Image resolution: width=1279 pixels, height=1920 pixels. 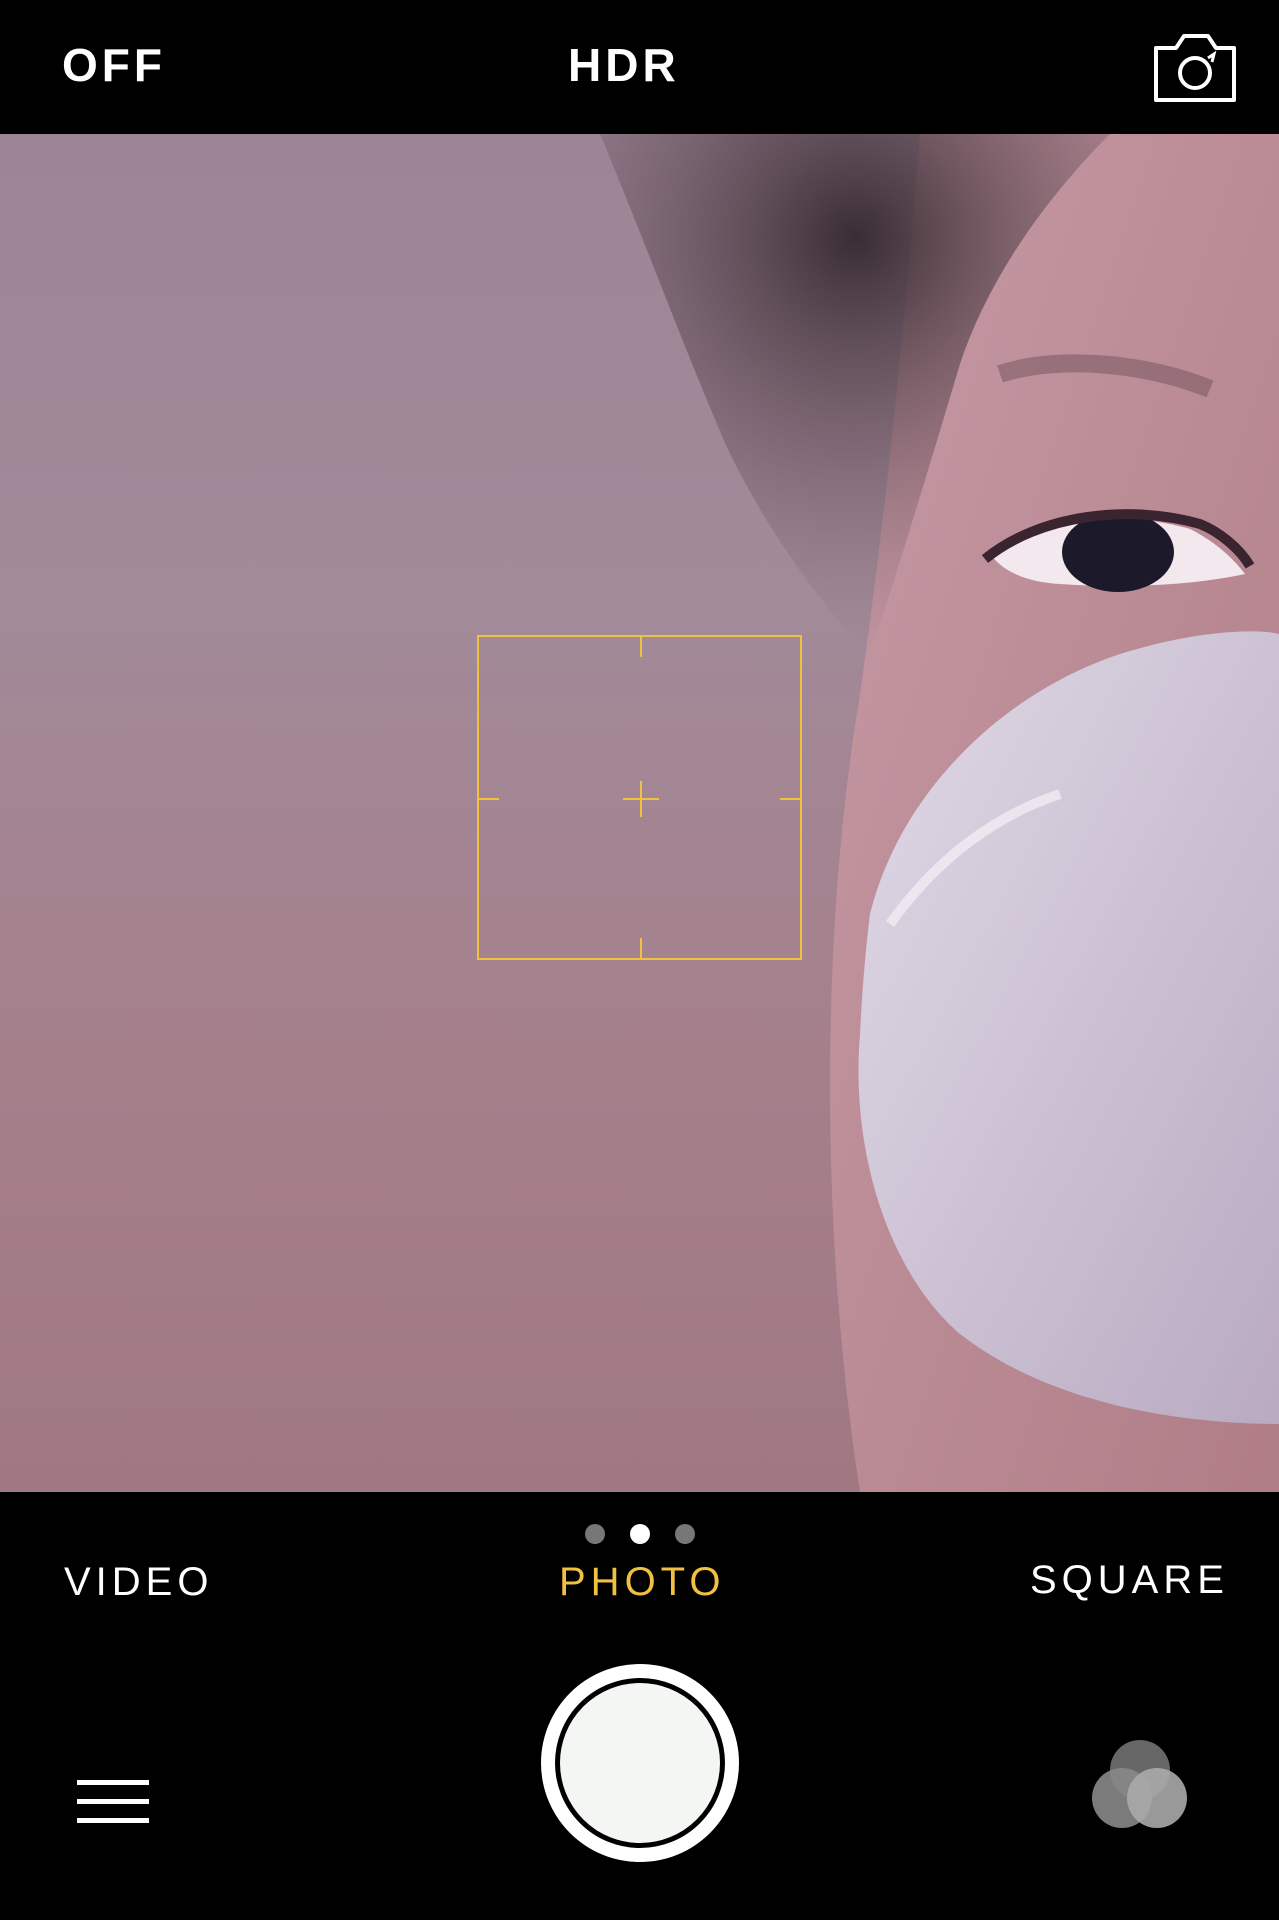 What do you see at coordinates (1139, 1784) in the screenshot?
I see `filters-icon` at bounding box center [1139, 1784].